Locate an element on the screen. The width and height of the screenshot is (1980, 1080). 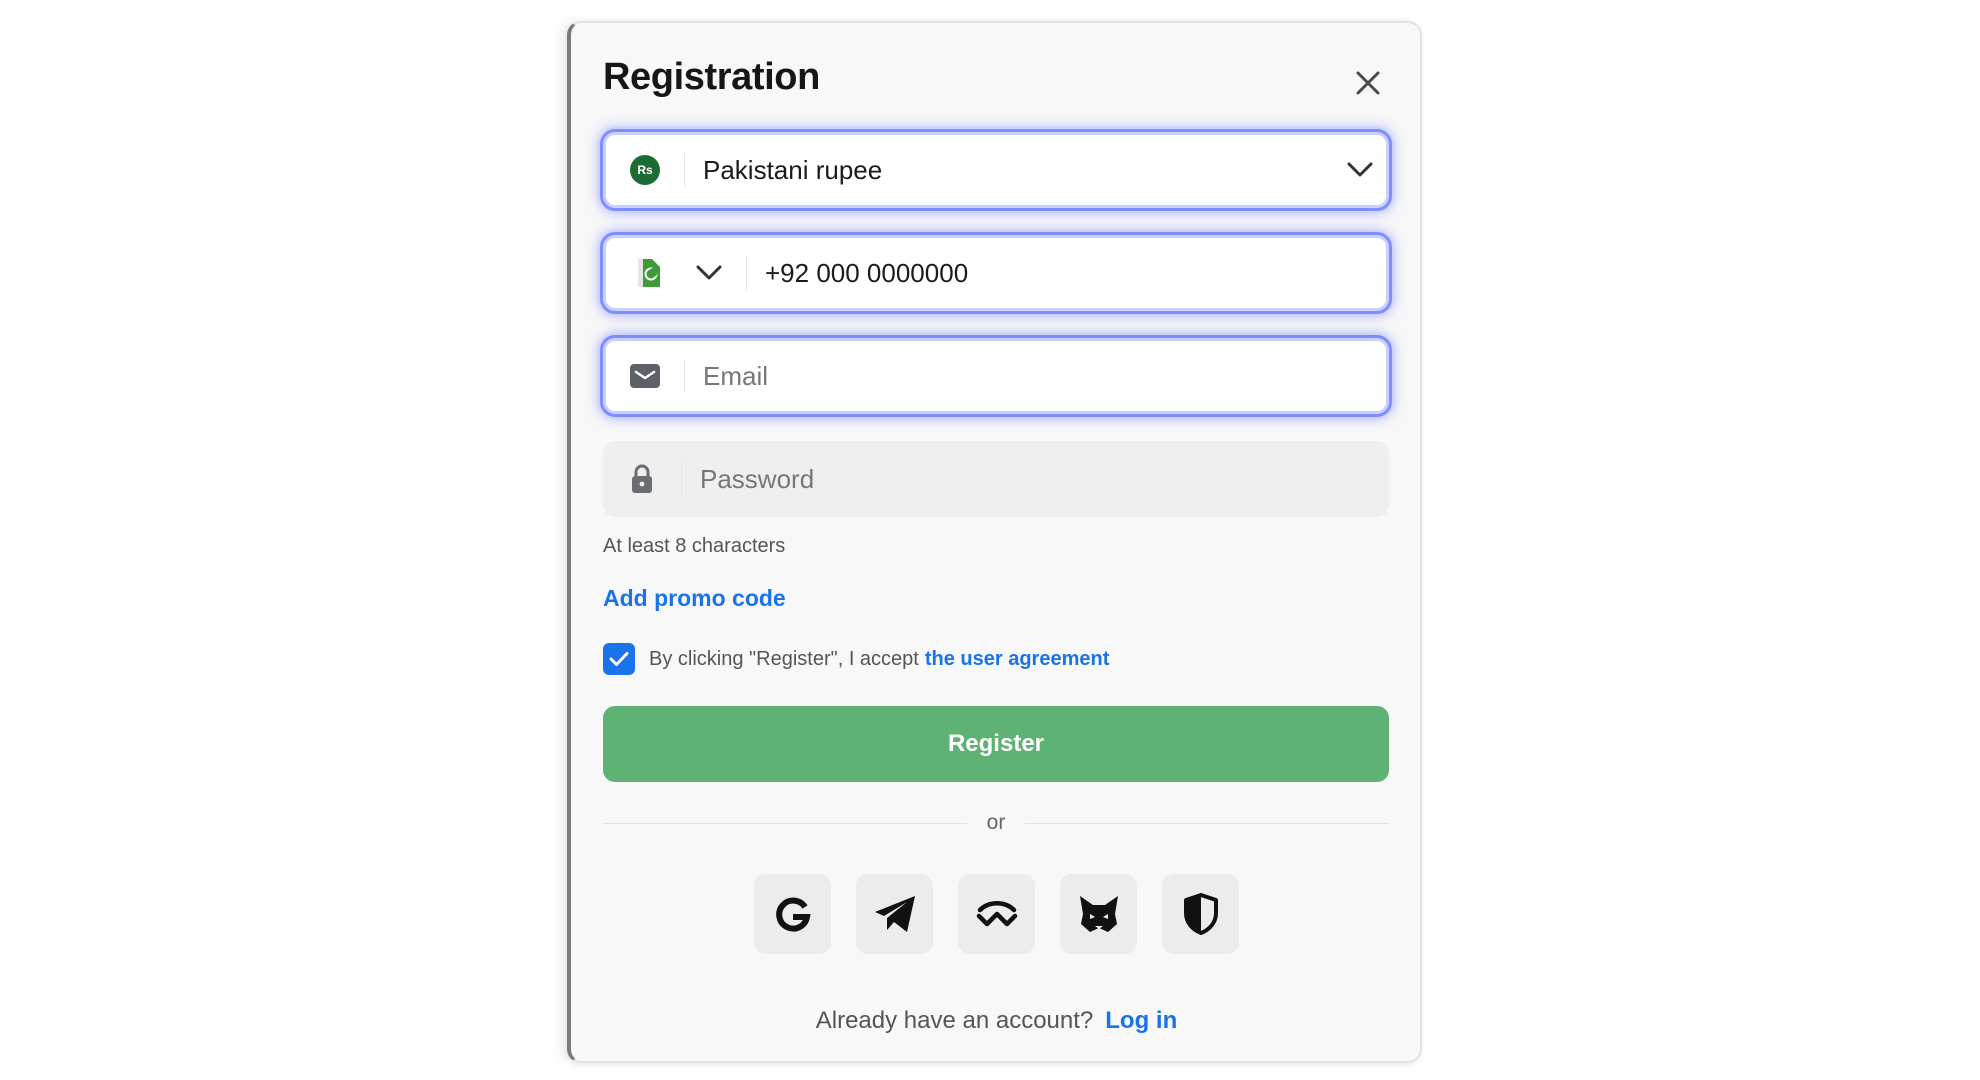
social-login-row is located at coordinates (996, 914).